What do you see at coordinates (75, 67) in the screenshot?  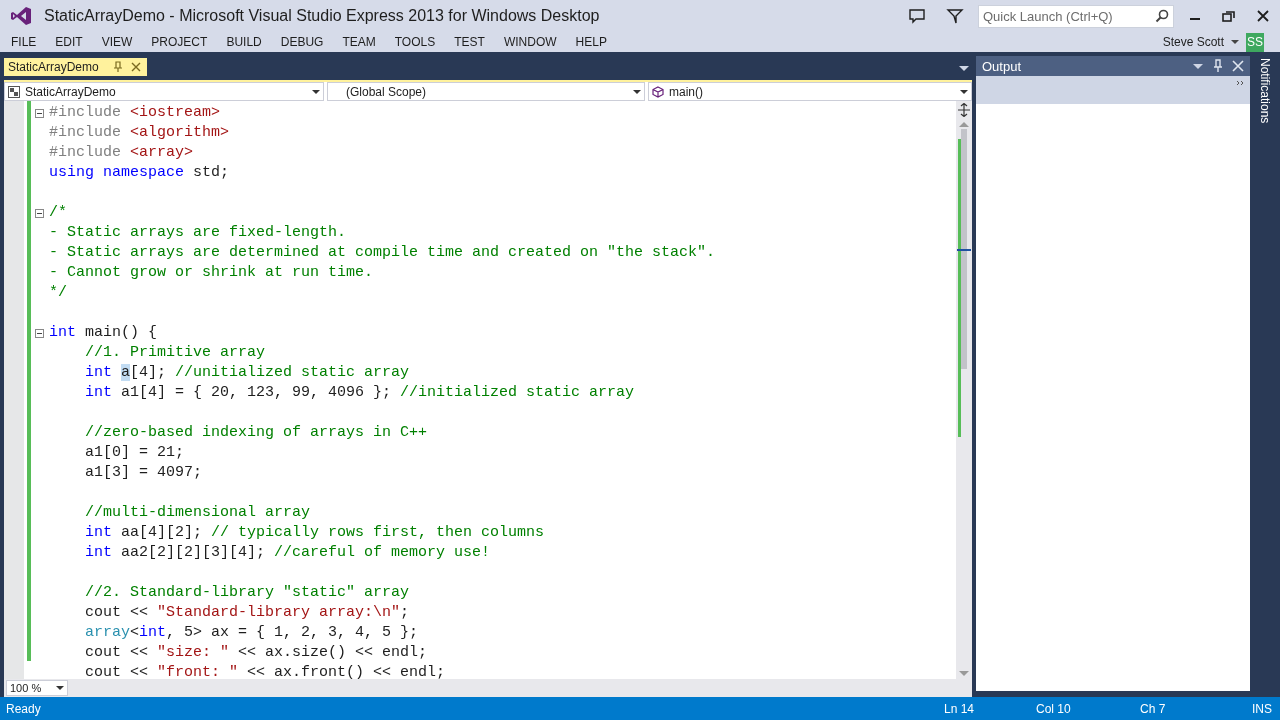 I see `document-tab: StaticArrayDemo` at bounding box center [75, 67].